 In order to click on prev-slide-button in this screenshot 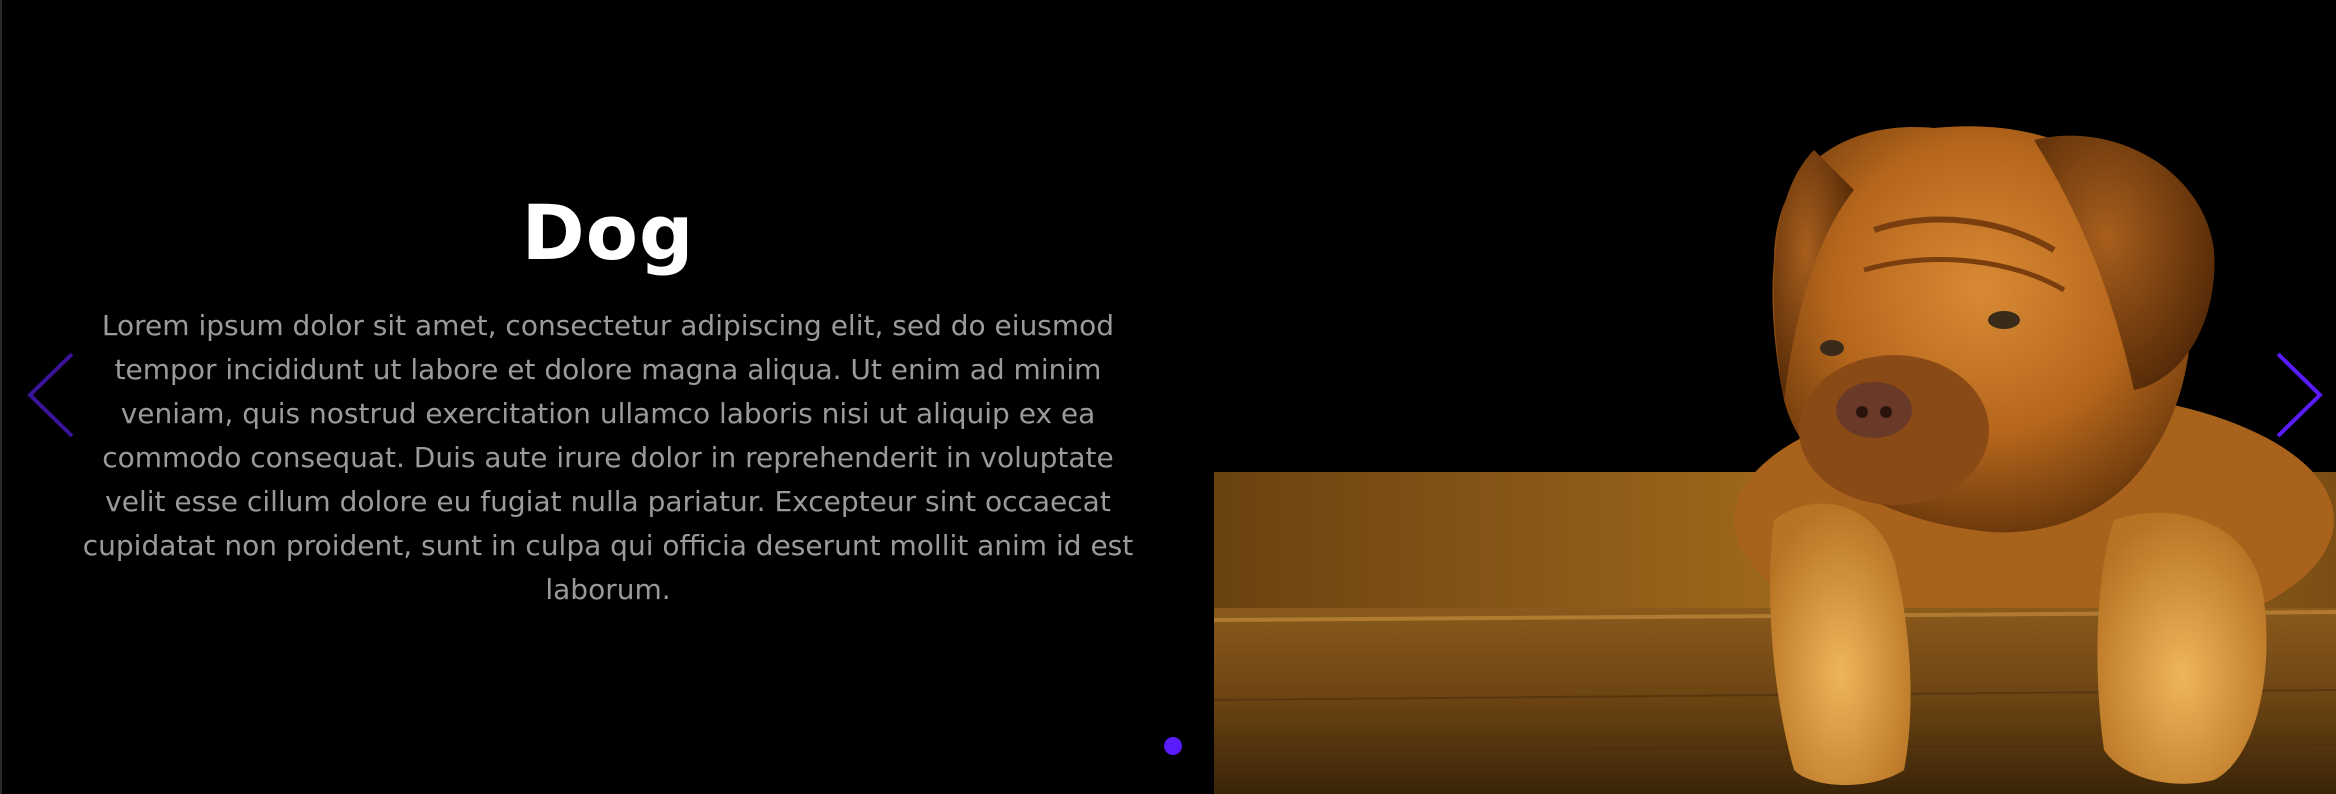, I will do `click(54, 395)`.